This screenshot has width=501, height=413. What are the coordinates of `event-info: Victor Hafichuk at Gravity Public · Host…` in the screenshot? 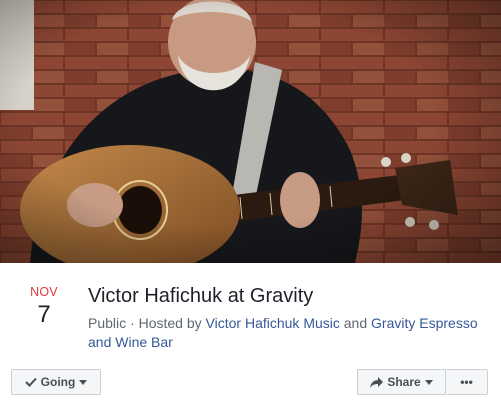 It's located at (288, 317).